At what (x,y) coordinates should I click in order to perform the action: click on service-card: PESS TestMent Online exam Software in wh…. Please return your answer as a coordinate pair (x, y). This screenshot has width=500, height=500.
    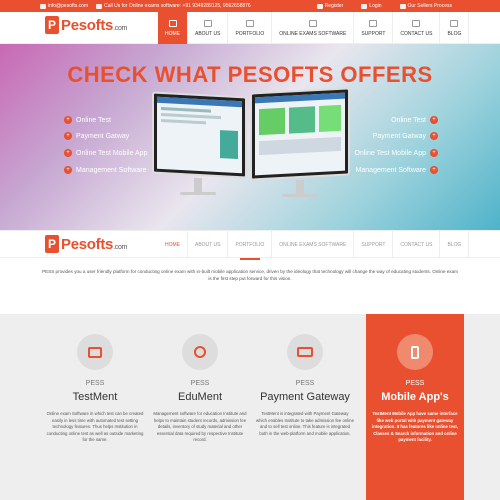
    Looking at the image, I should click on (95, 407).